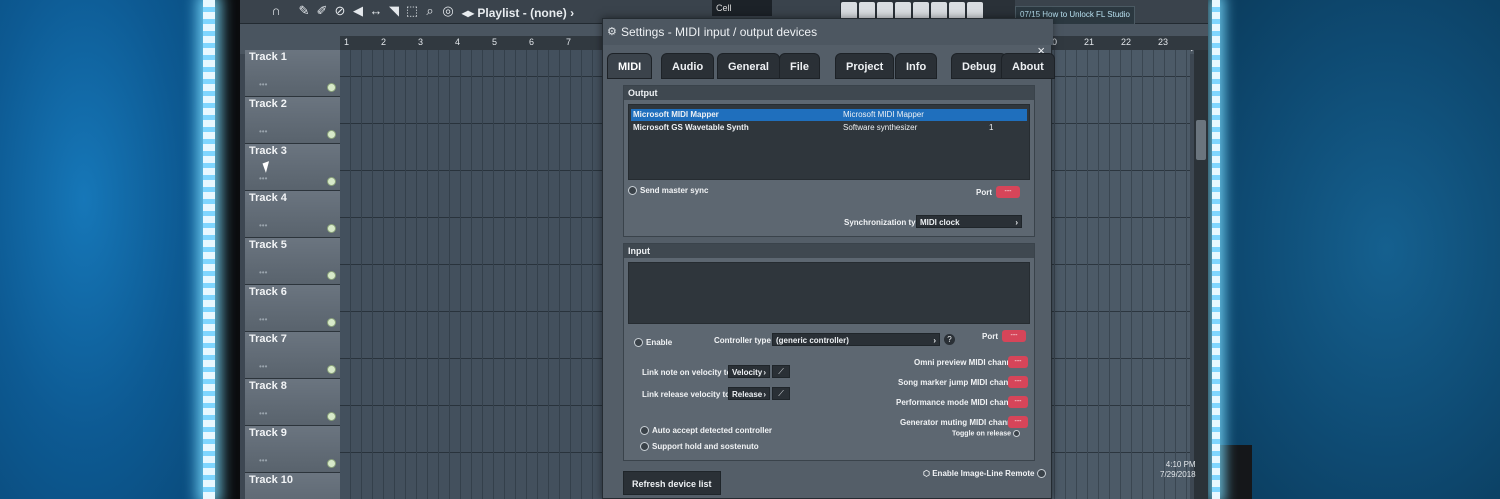 This screenshot has width=1500, height=499. Describe the element at coordinates (292, 308) in the screenshot. I see `track-header: Track 6 •••` at that location.